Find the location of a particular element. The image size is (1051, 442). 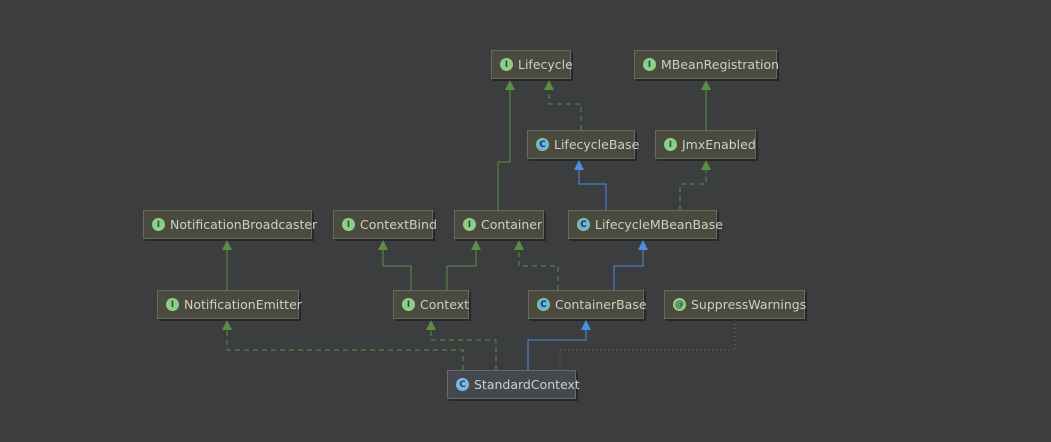

annotation-icon: @ is located at coordinates (679, 304).